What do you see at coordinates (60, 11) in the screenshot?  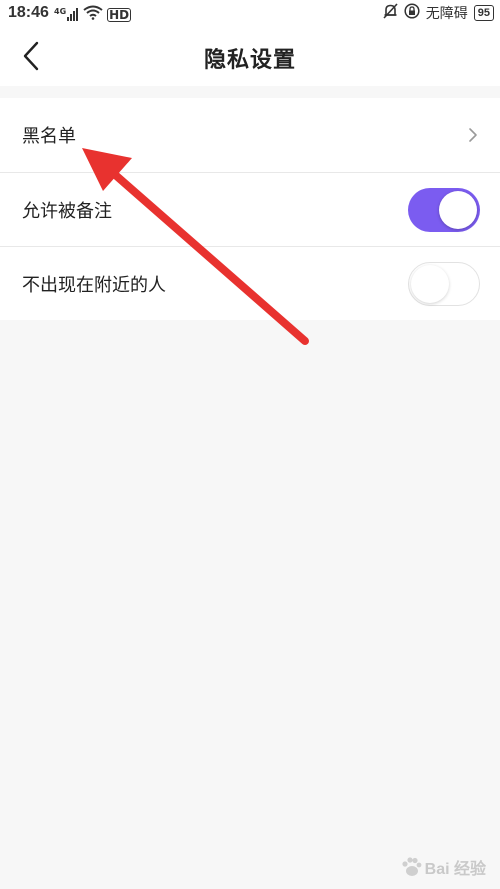 I see `network-type-label: 4G` at bounding box center [60, 11].